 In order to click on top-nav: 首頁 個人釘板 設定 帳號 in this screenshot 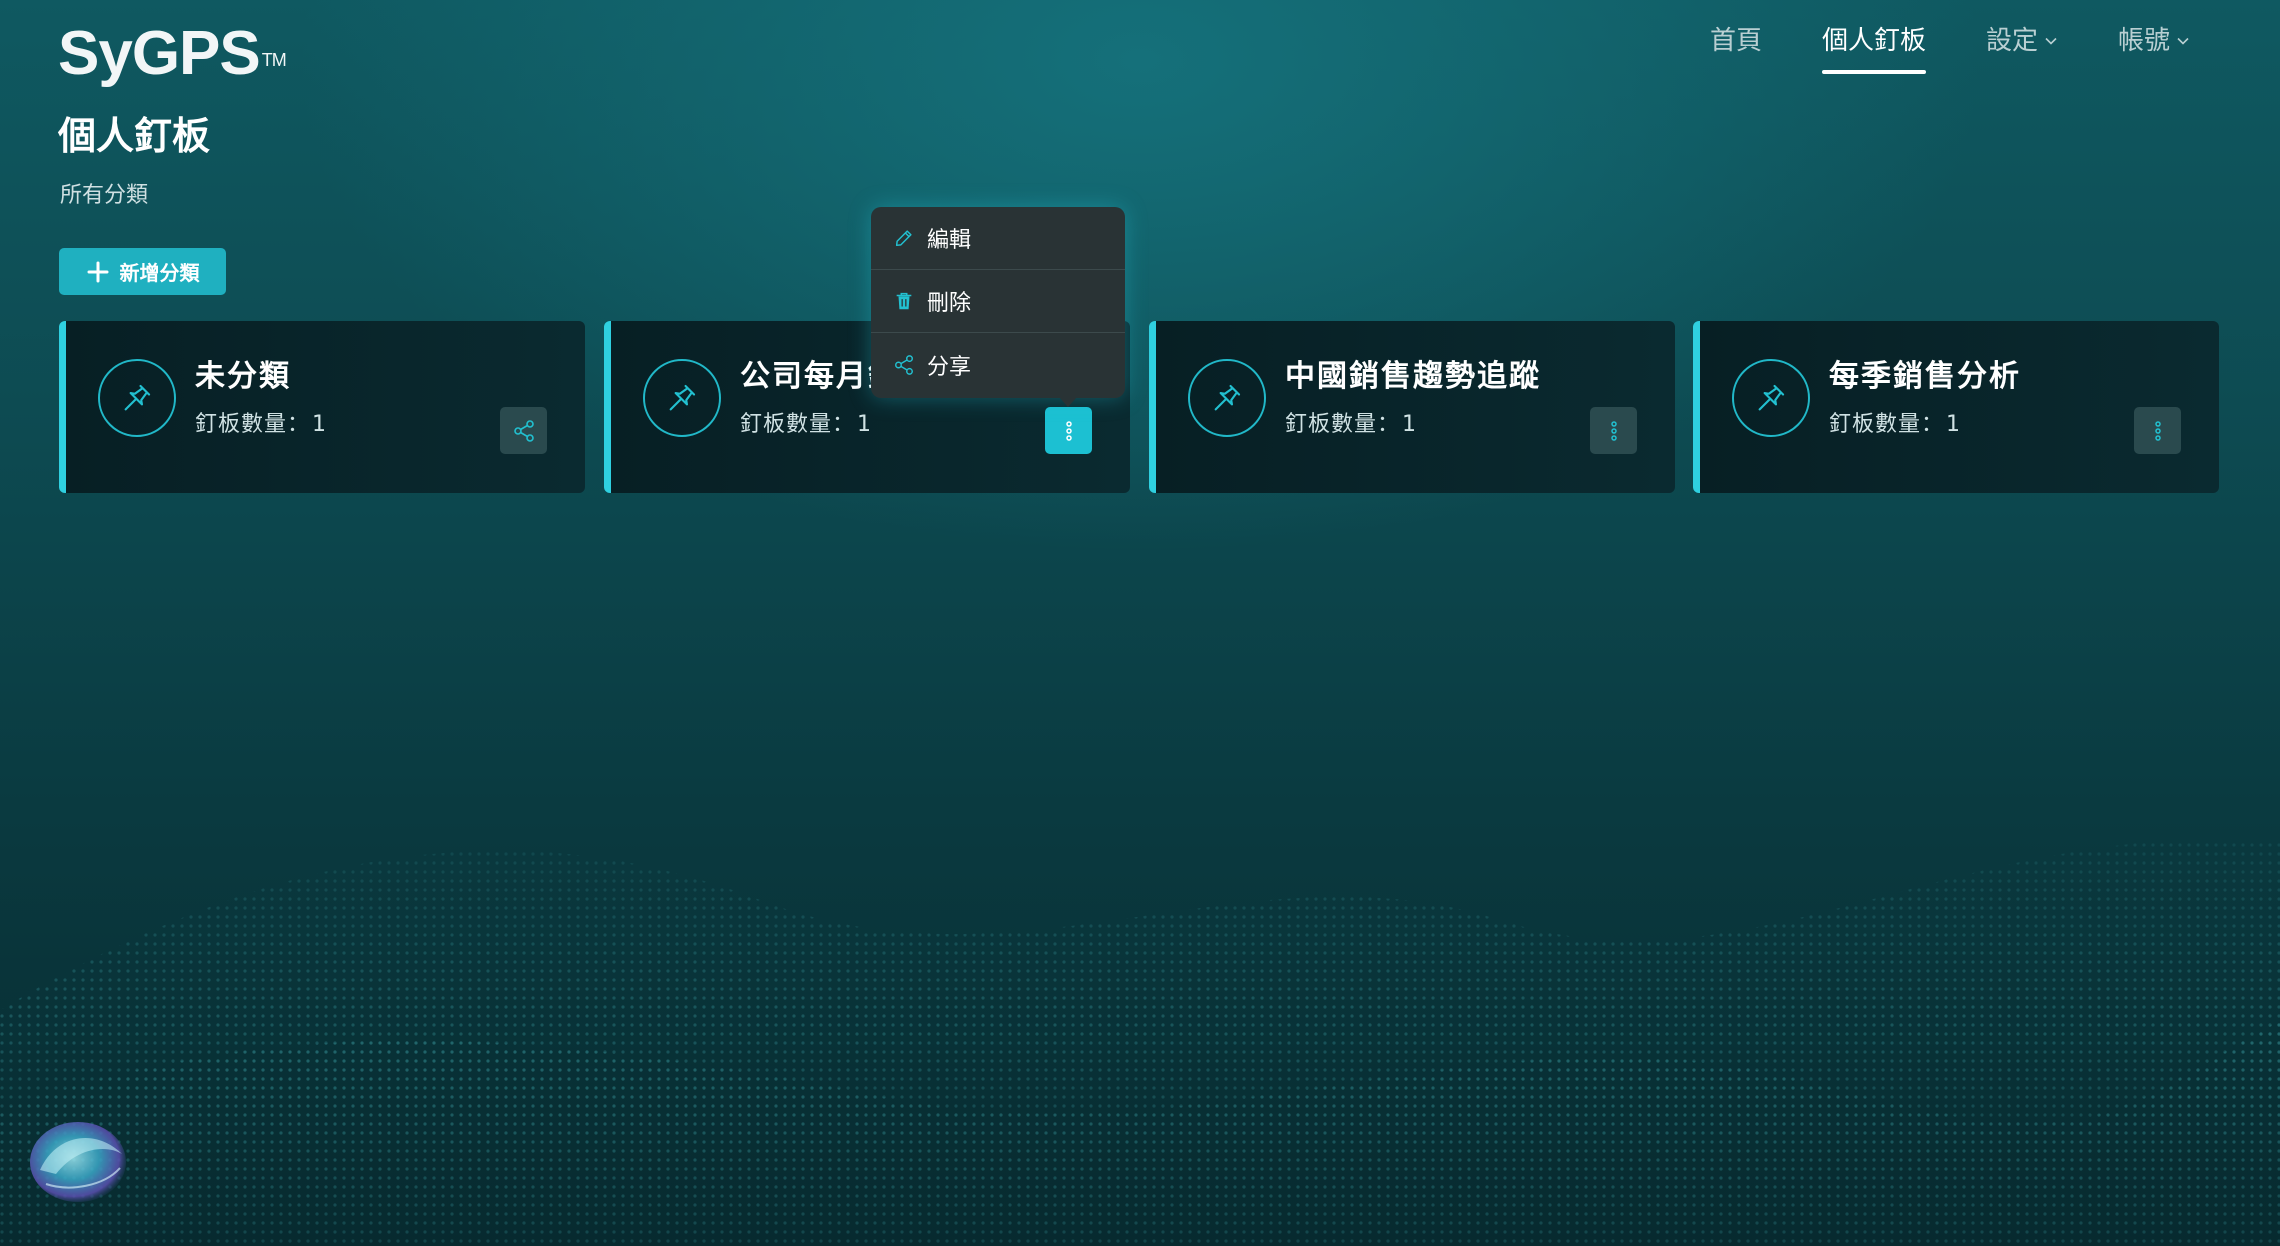, I will do `click(1950, 50)`.